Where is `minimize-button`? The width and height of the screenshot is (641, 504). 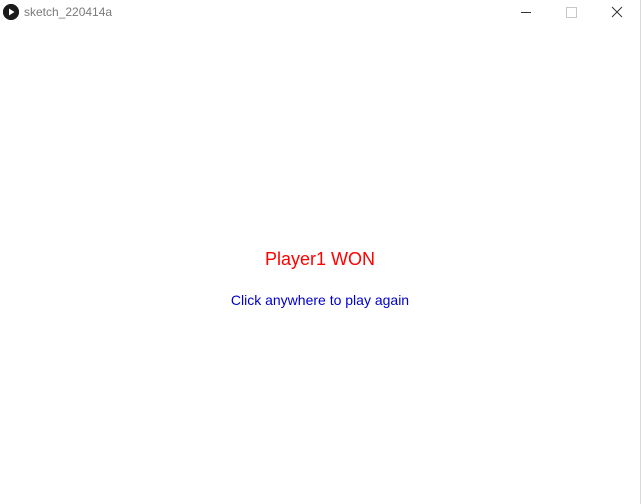
minimize-button is located at coordinates (526, 12).